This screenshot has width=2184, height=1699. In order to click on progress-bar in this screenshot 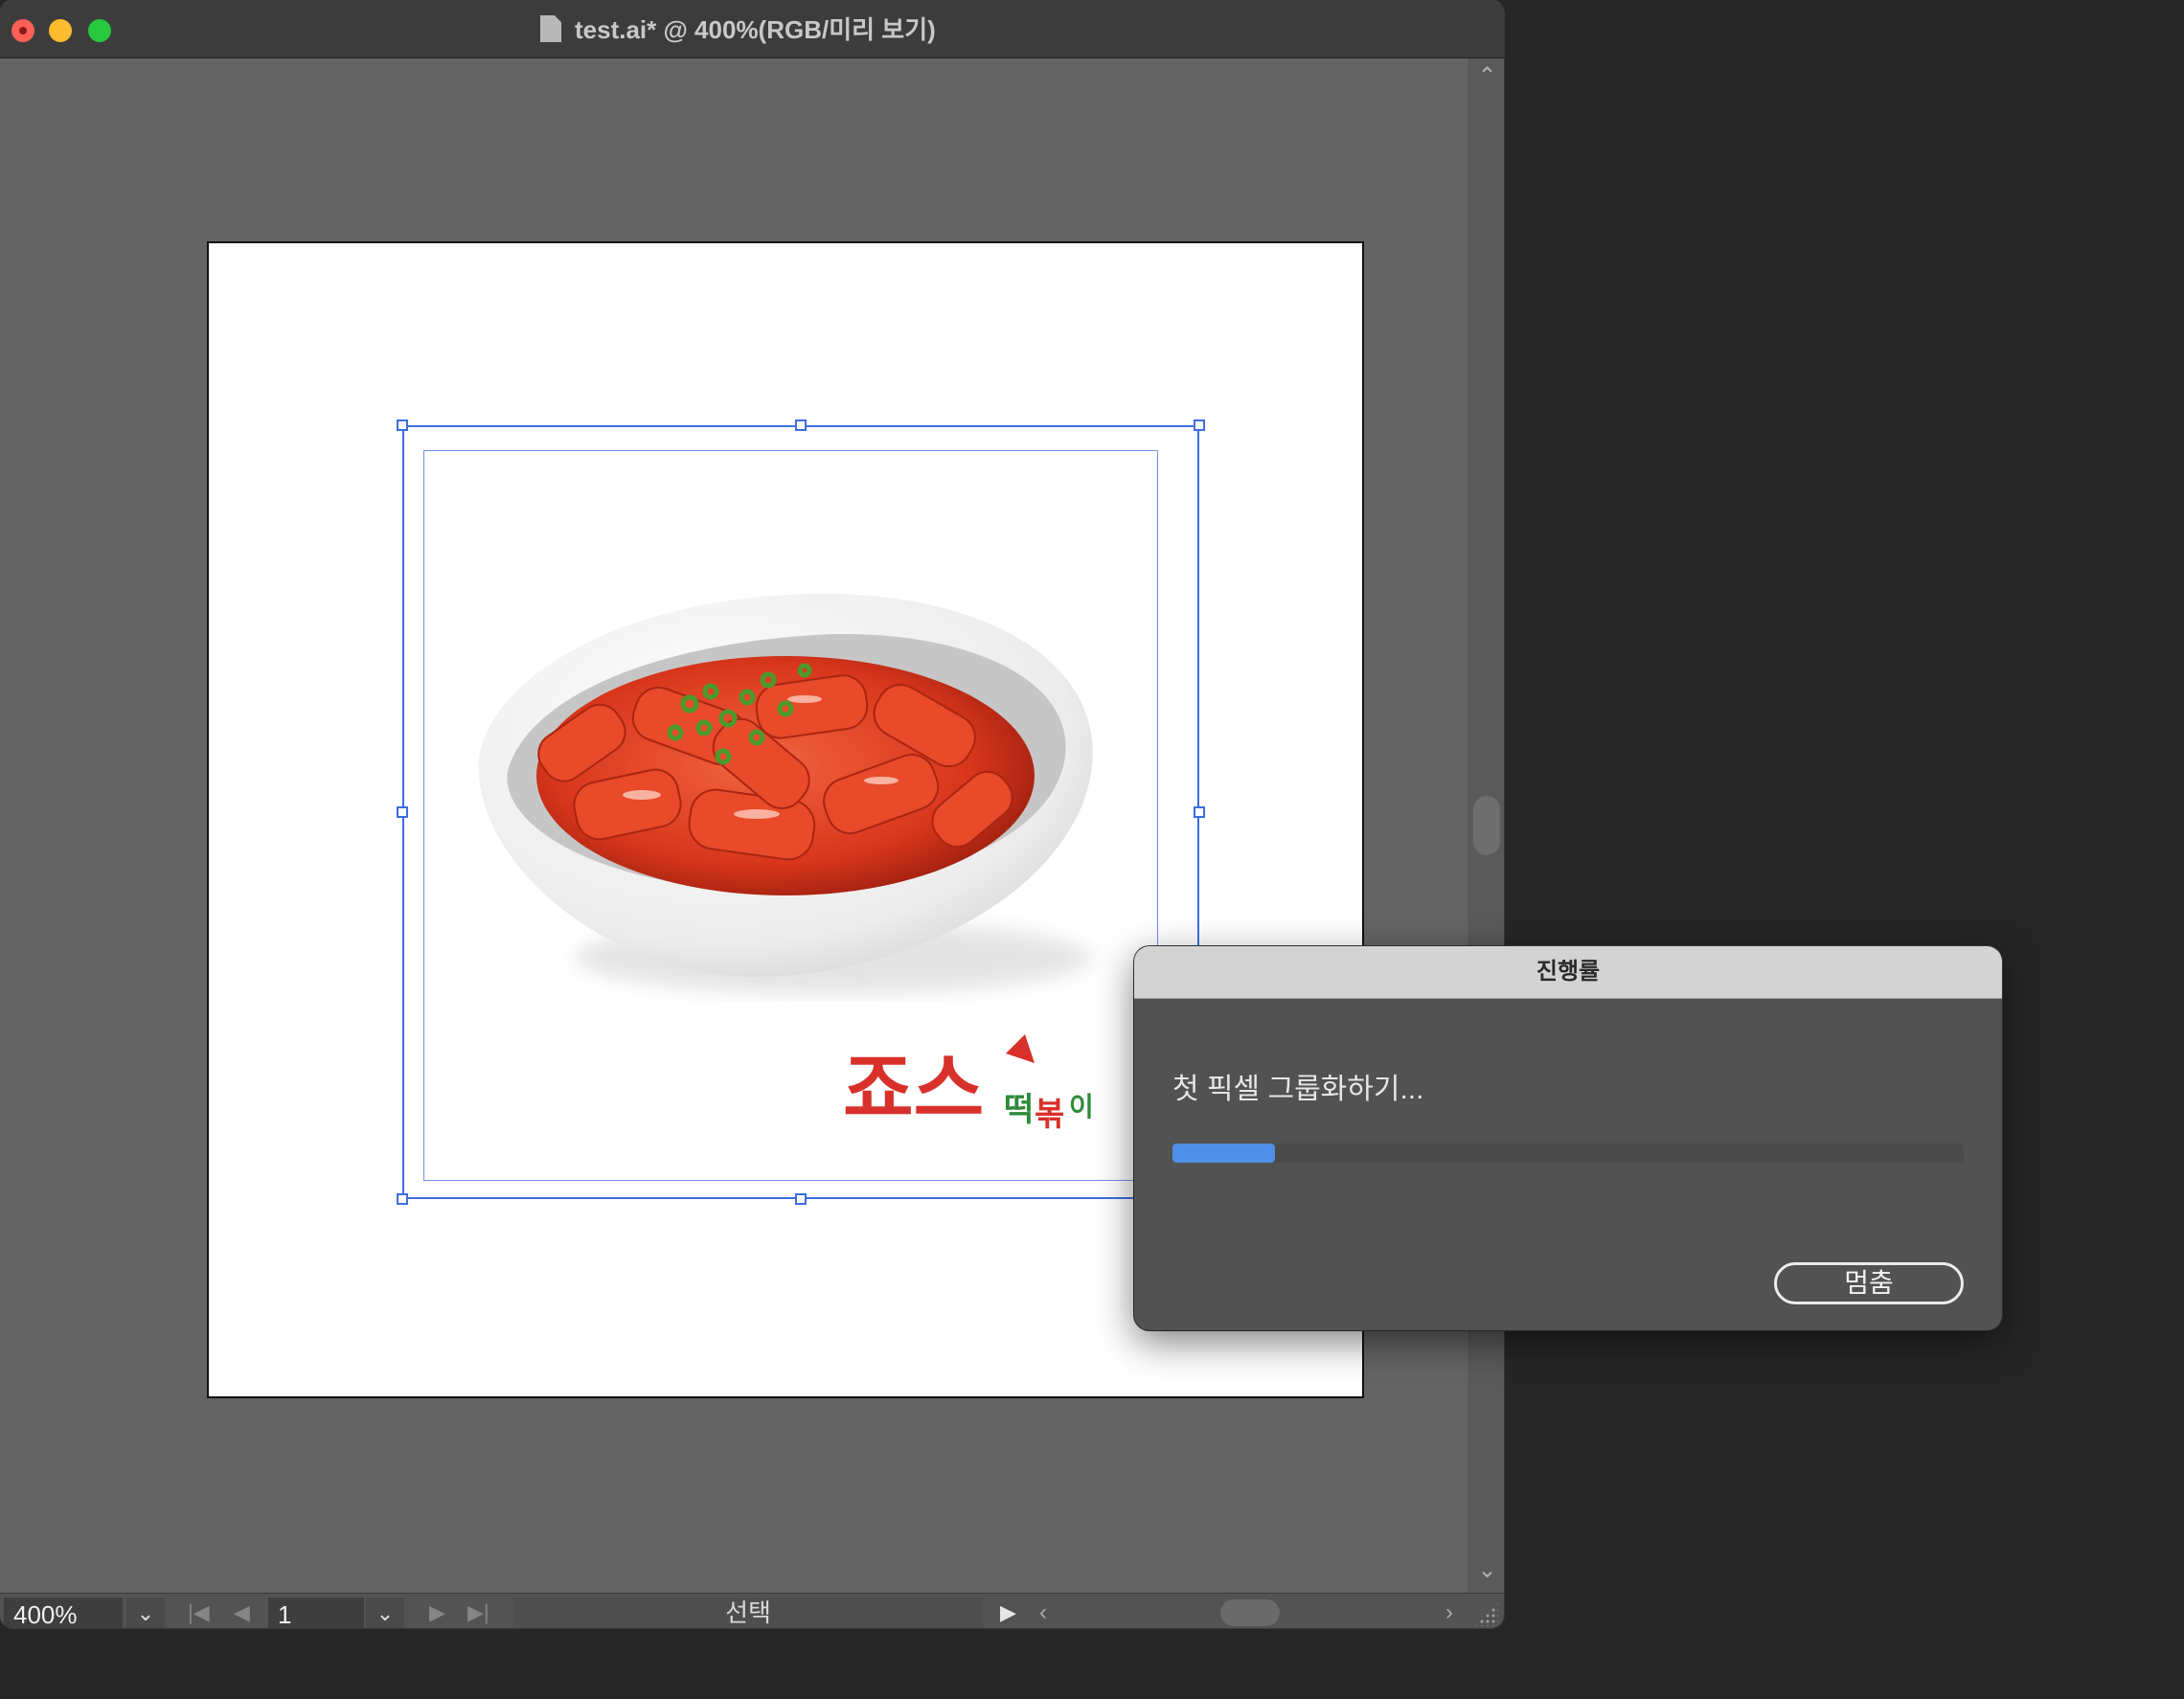, I will do `click(1568, 1153)`.